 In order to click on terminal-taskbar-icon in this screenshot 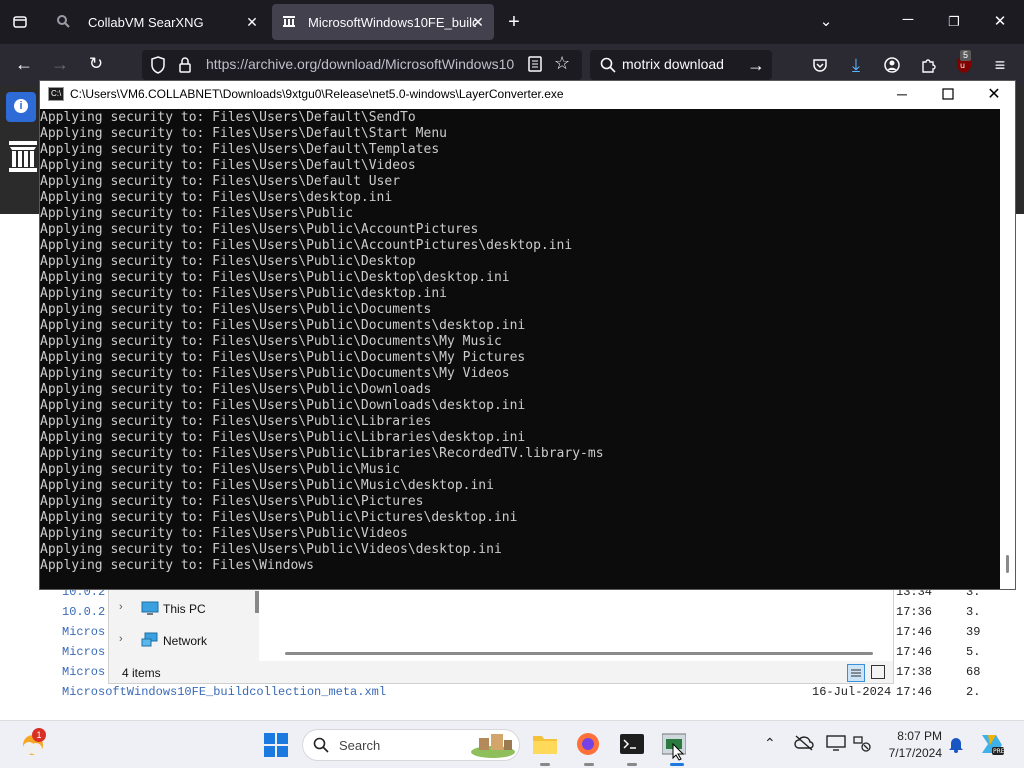, I will do `click(632, 746)`.